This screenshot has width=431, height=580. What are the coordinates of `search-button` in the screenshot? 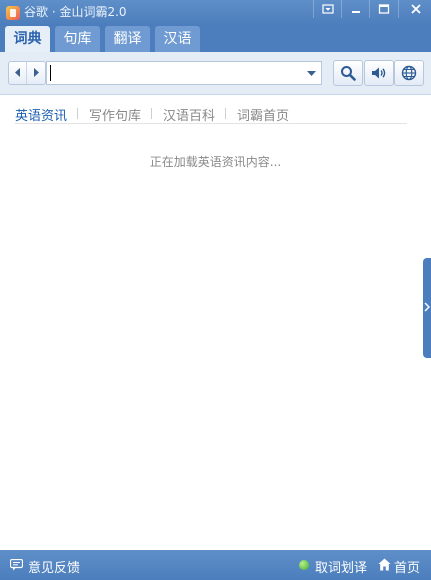 It's located at (348, 73).